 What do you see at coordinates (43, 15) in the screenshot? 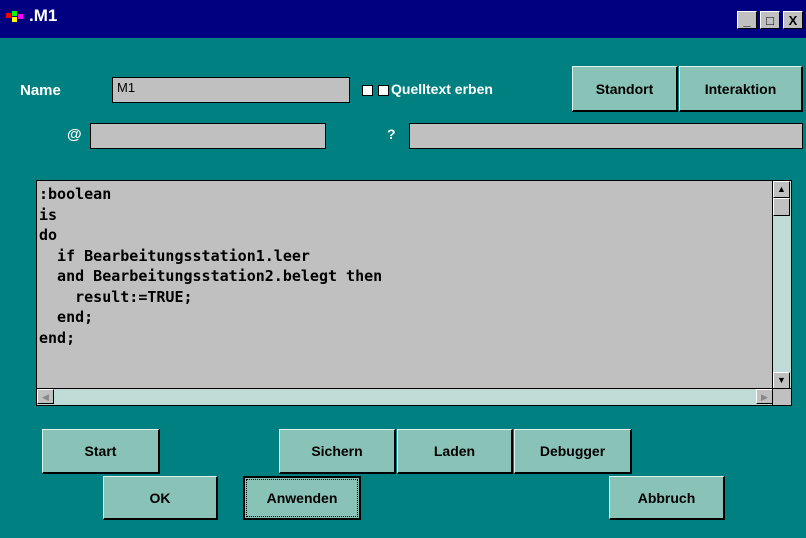
I see `window-title: .M1` at bounding box center [43, 15].